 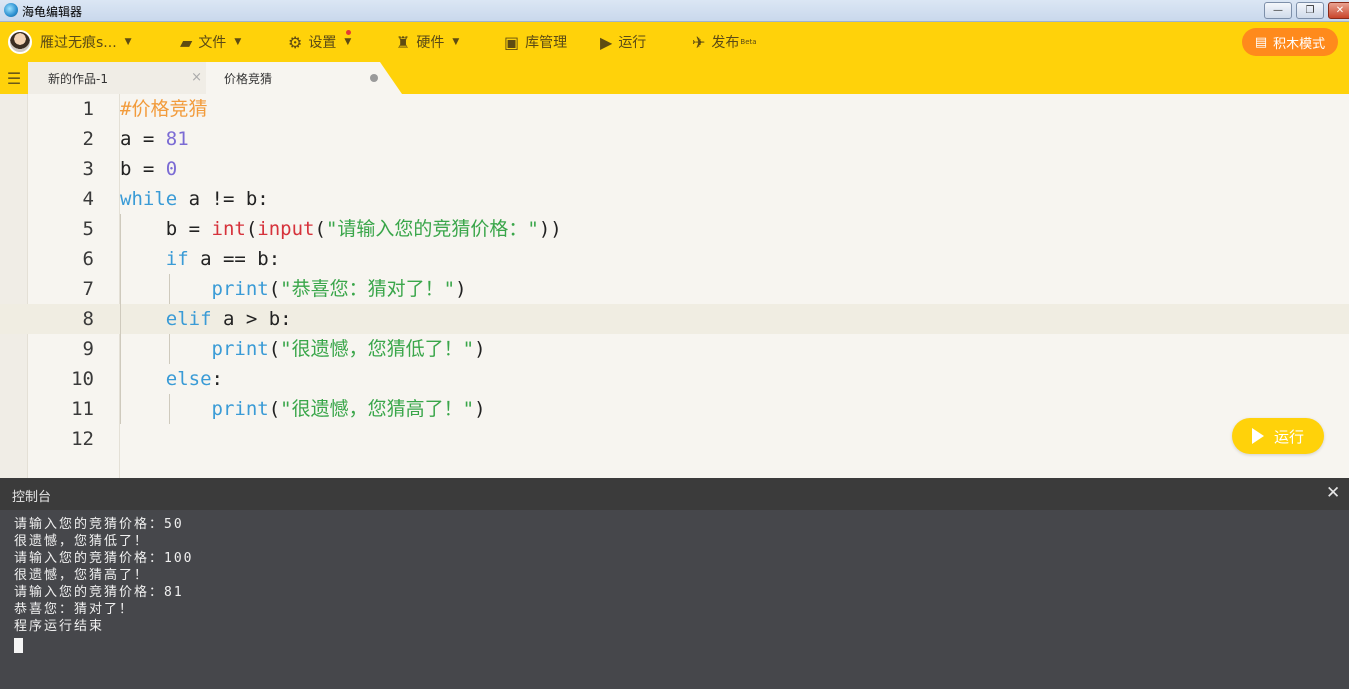 I want to click on console-line: 请输入您的竞猜价格：50, so click(x=99, y=524).